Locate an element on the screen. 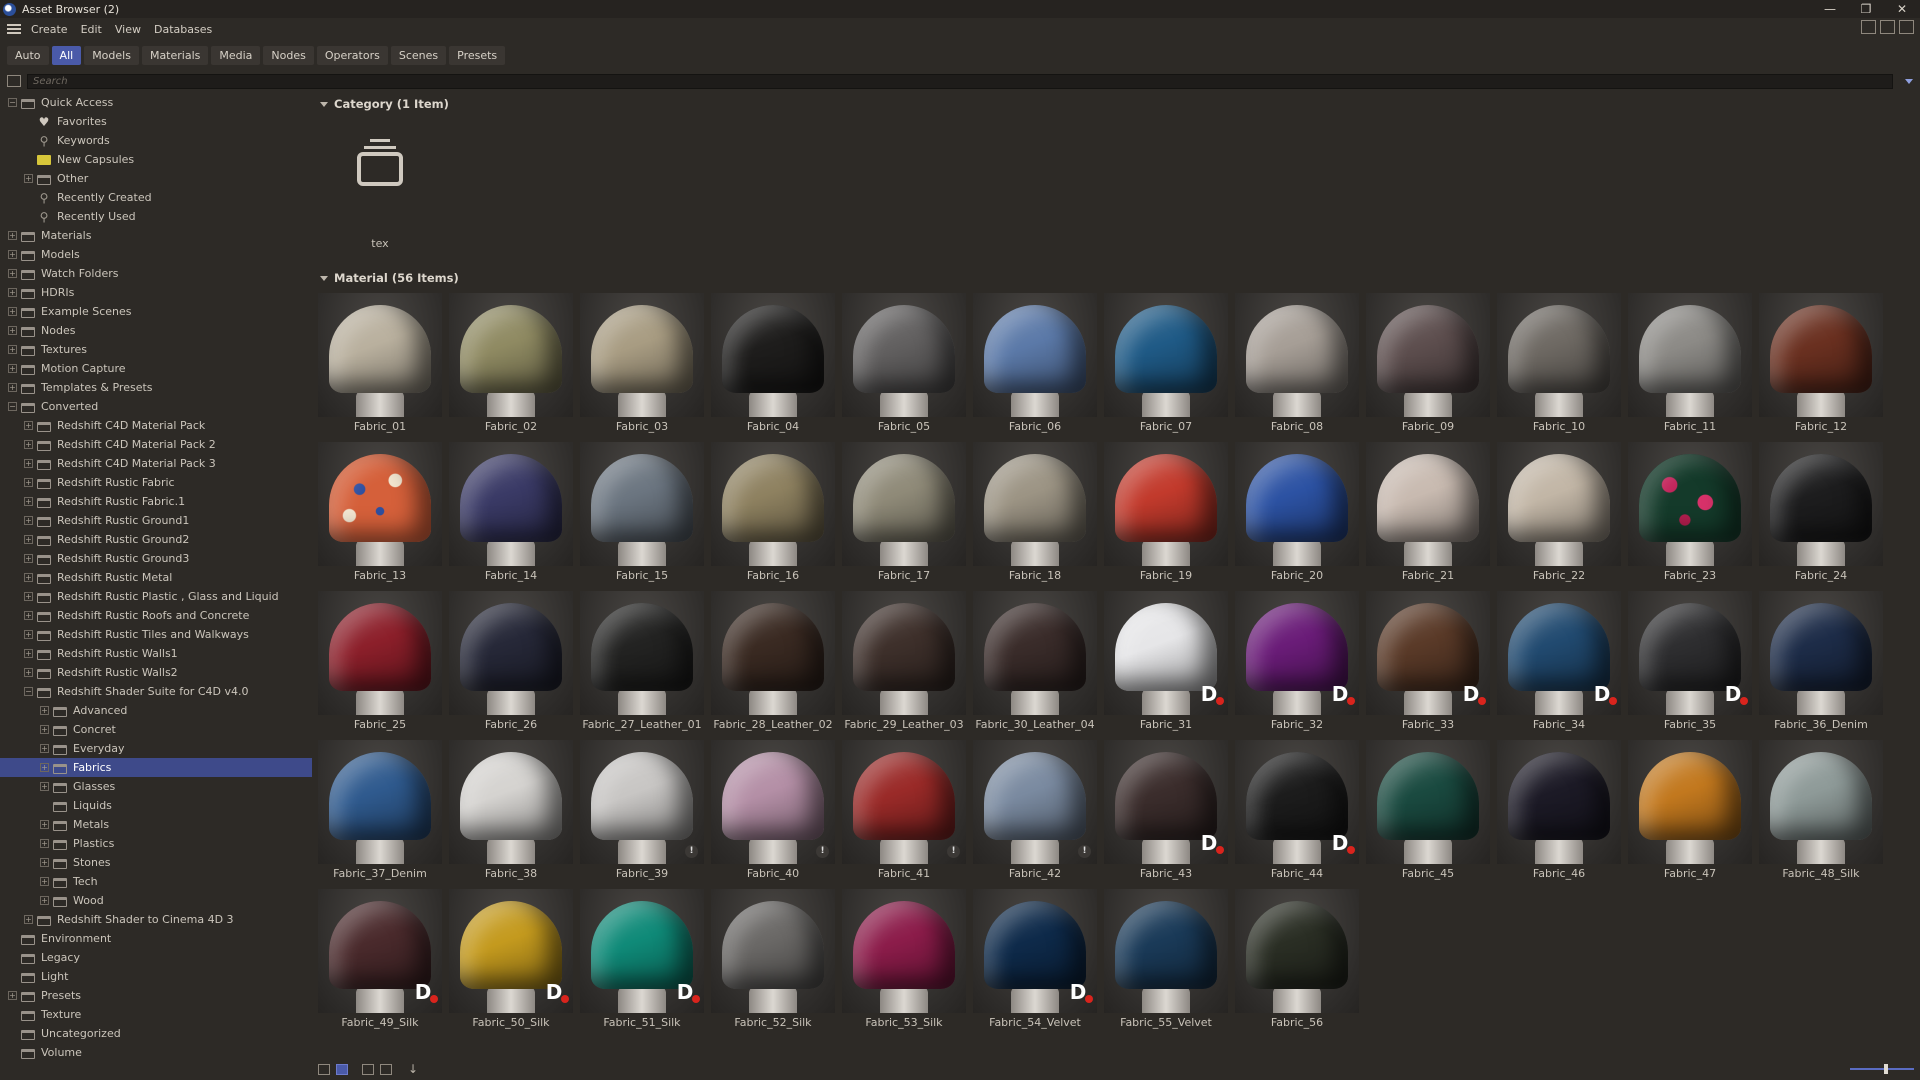 The width and height of the screenshot is (1920, 1080). tree-item-concret: + Concret is located at coordinates (156, 729).